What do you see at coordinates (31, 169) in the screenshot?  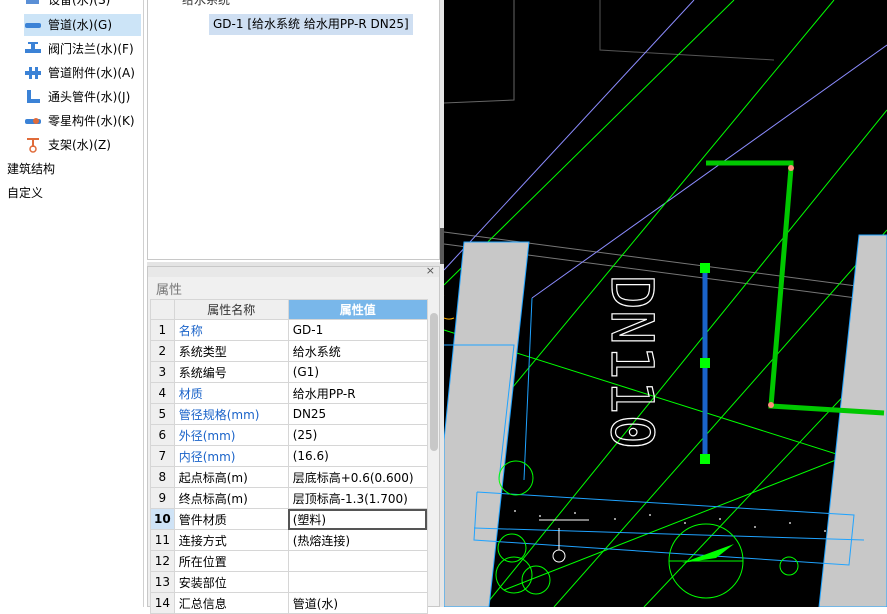 I see `tree-root-building-structure: 建筑结构` at bounding box center [31, 169].